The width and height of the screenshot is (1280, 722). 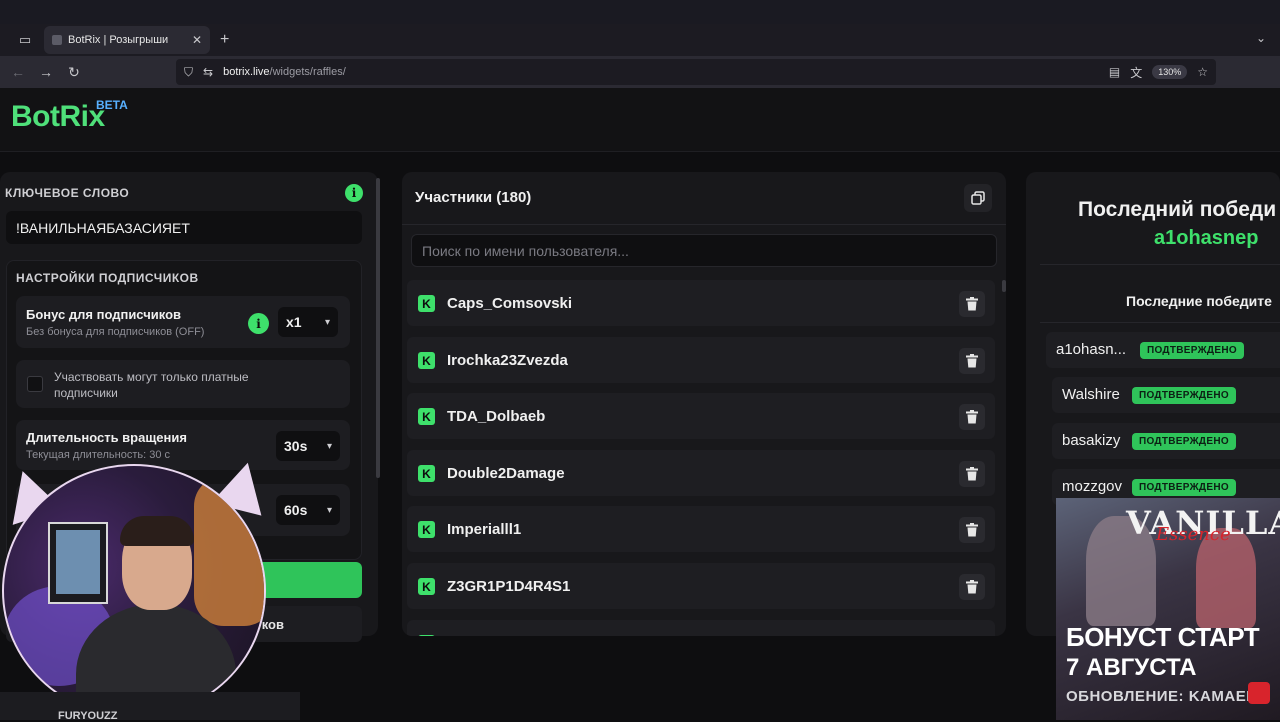 I want to click on url-host: botrix.live, so click(x=246, y=72).